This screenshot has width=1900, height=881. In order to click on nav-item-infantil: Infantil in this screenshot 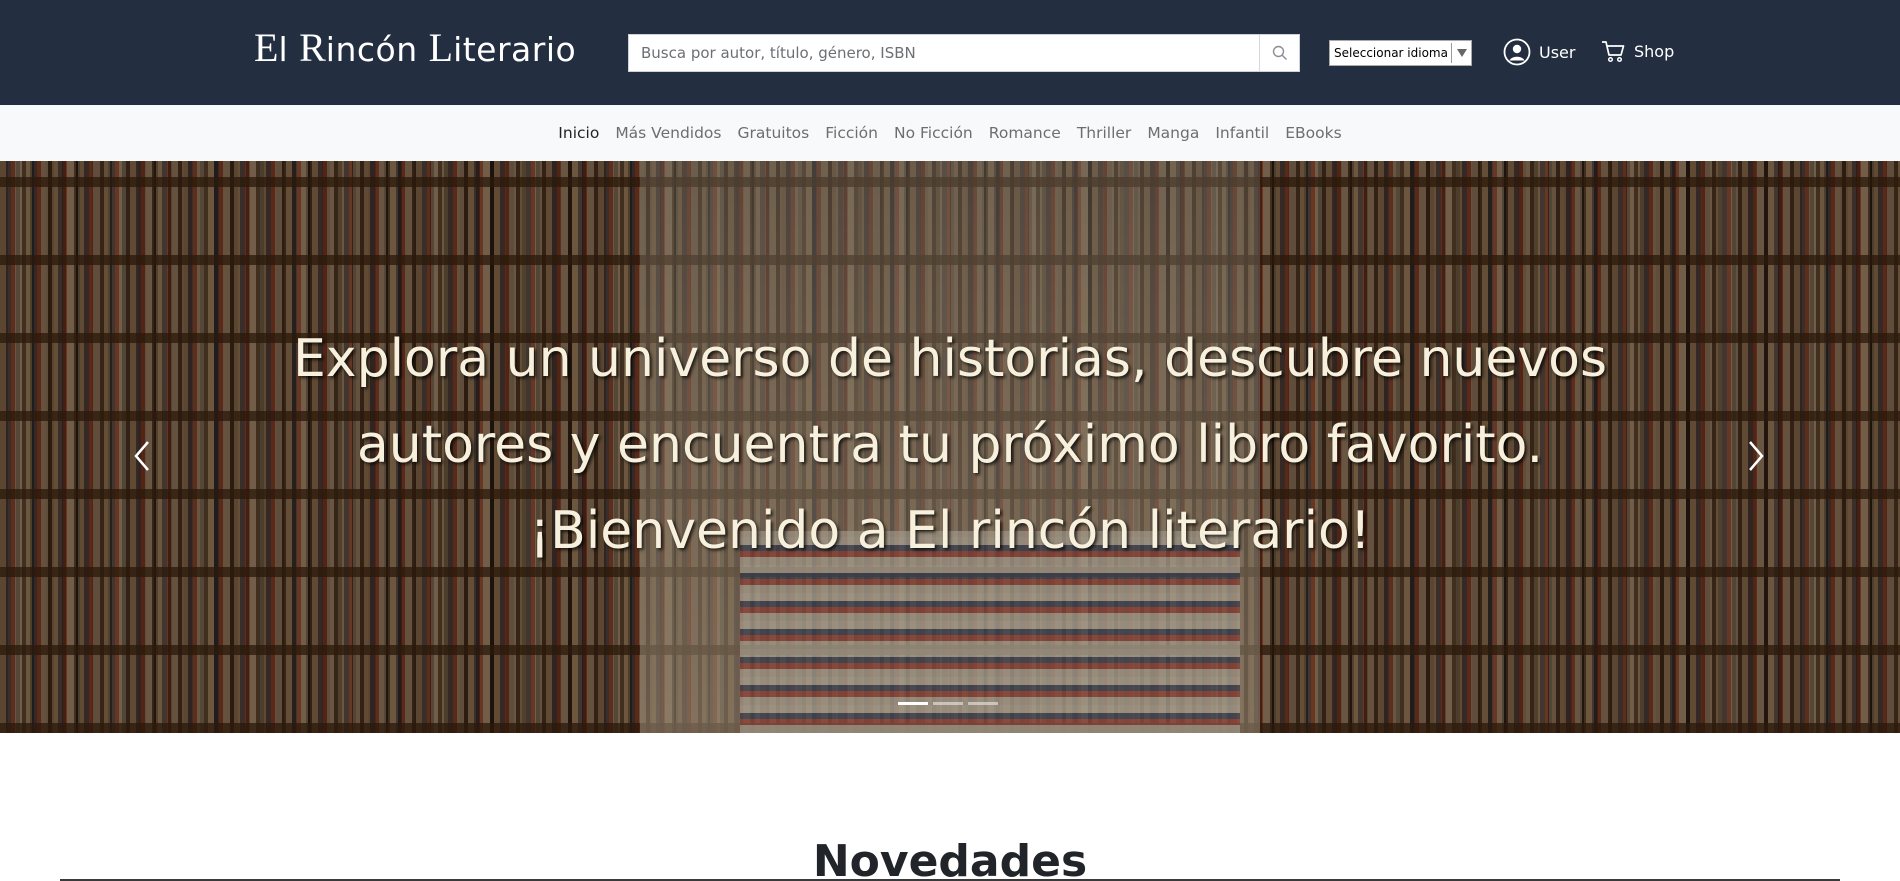, I will do `click(1242, 133)`.